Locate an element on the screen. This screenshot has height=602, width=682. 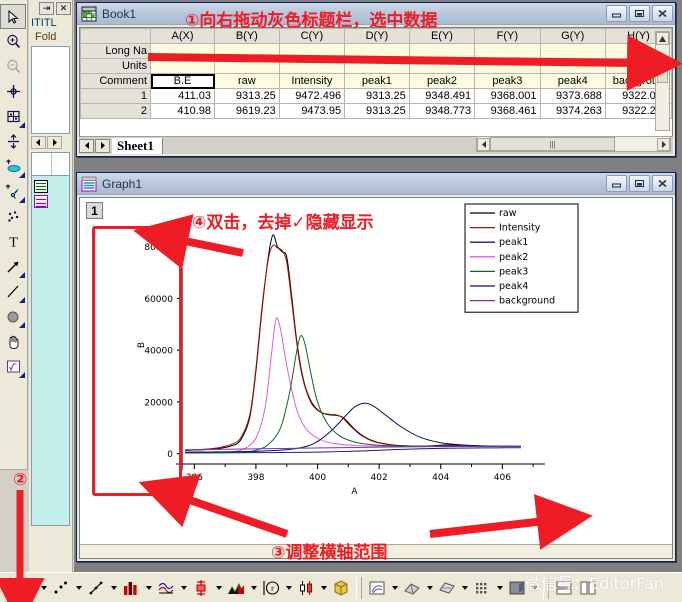
pan-tool is located at coordinates (13, 341).